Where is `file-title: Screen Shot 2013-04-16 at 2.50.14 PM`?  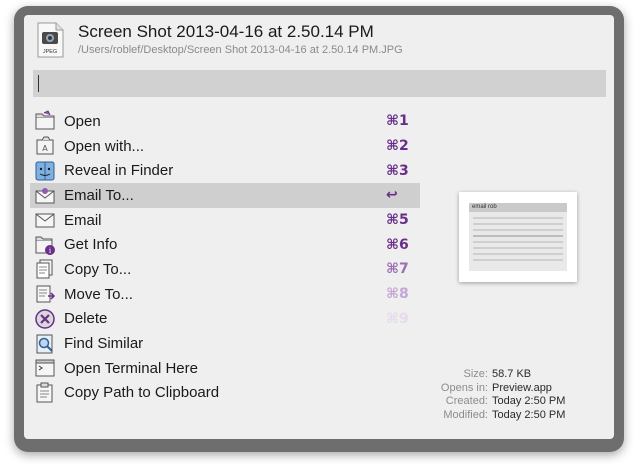
file-title: Screen Shot 2013-04-16 at 2.50.14 PM is located at coordinates (226, 31).